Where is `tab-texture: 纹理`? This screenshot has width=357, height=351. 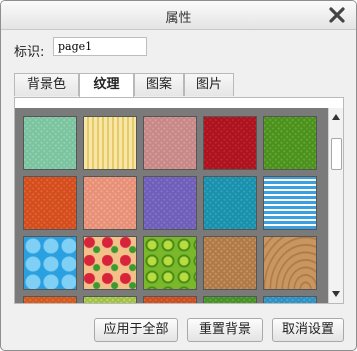 tab-texture: 纹理 is located at coordinates (106, 85).